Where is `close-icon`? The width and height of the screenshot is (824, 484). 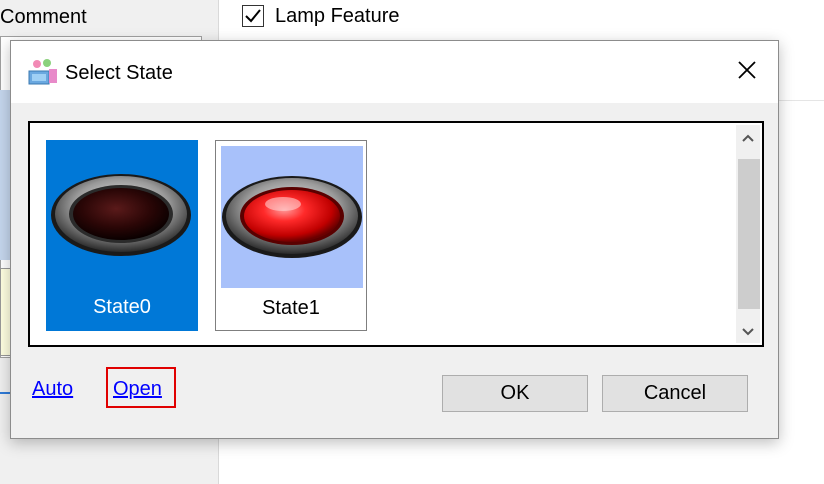
close-icon is located at coordinates (747, 70).